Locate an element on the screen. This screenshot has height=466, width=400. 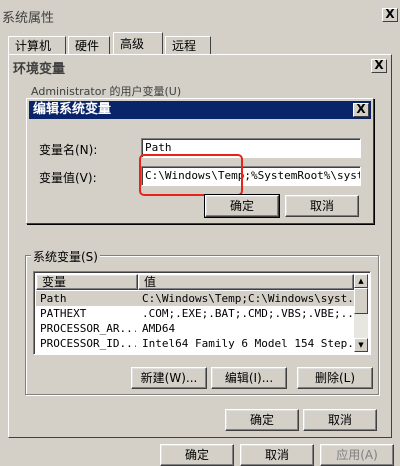
environment-ok-button: 确定 is located at coordinates (262, 420).